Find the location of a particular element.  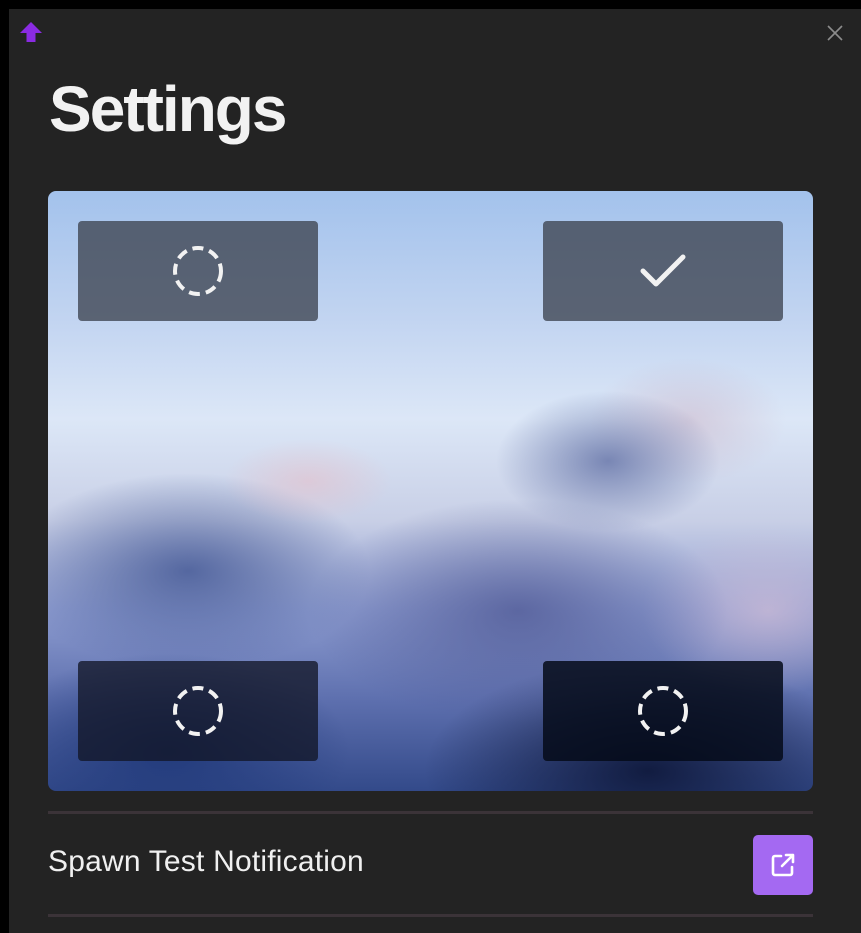

close-button is located at coordinates (835, 33).